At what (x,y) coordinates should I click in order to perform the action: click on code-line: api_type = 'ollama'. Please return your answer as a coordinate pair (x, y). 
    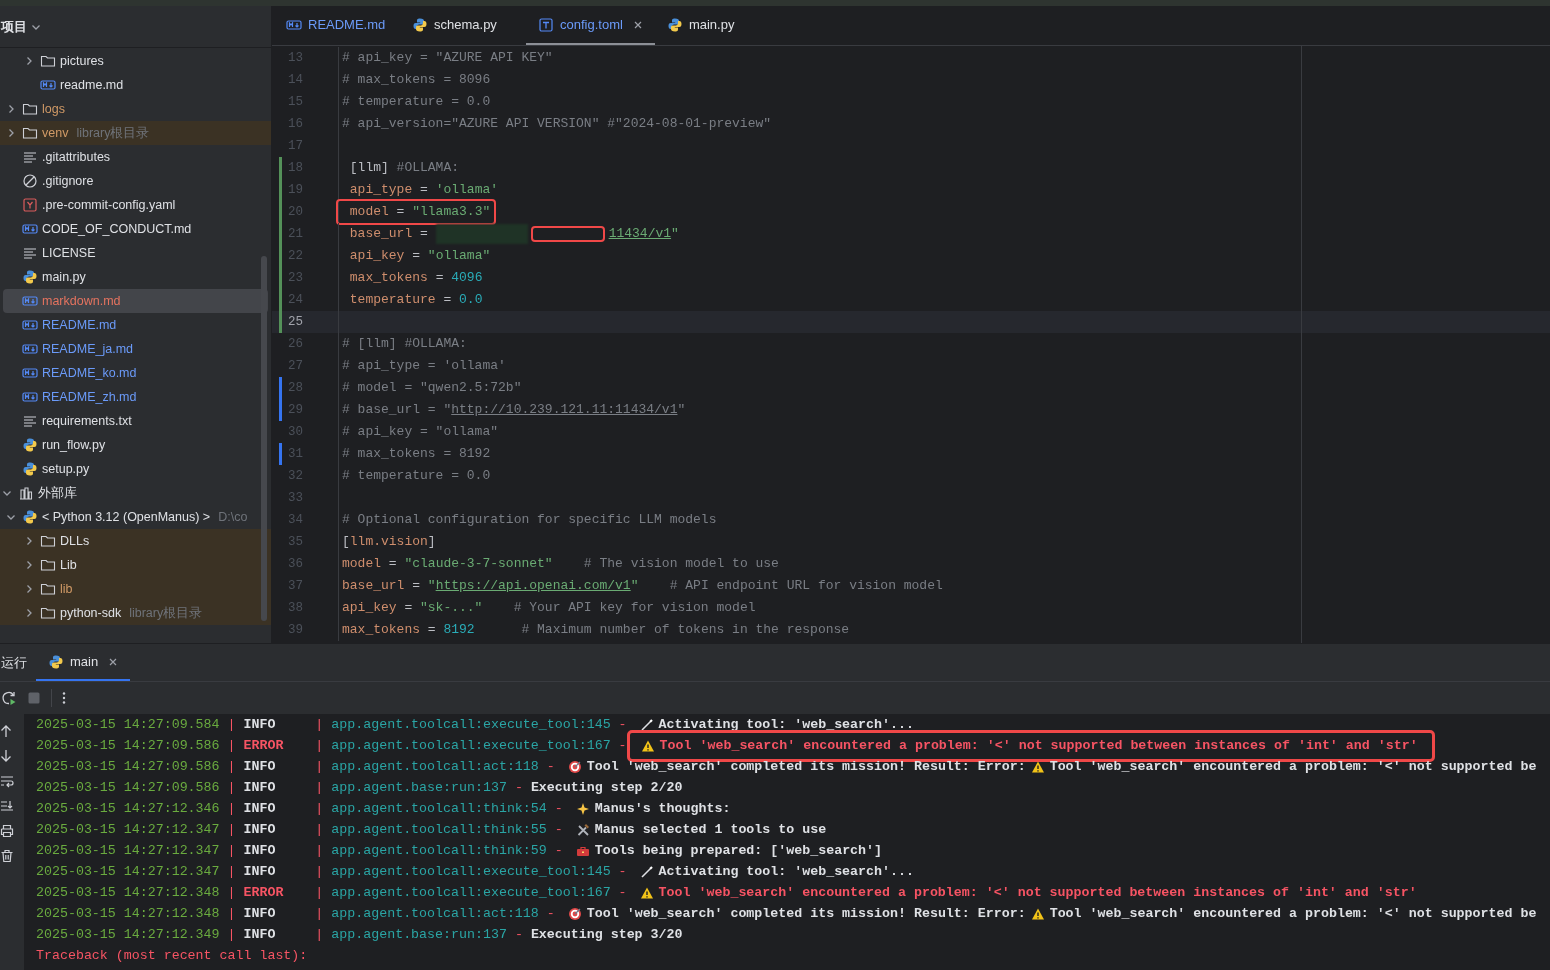
    Looking at the image, I should click on (423, 190).